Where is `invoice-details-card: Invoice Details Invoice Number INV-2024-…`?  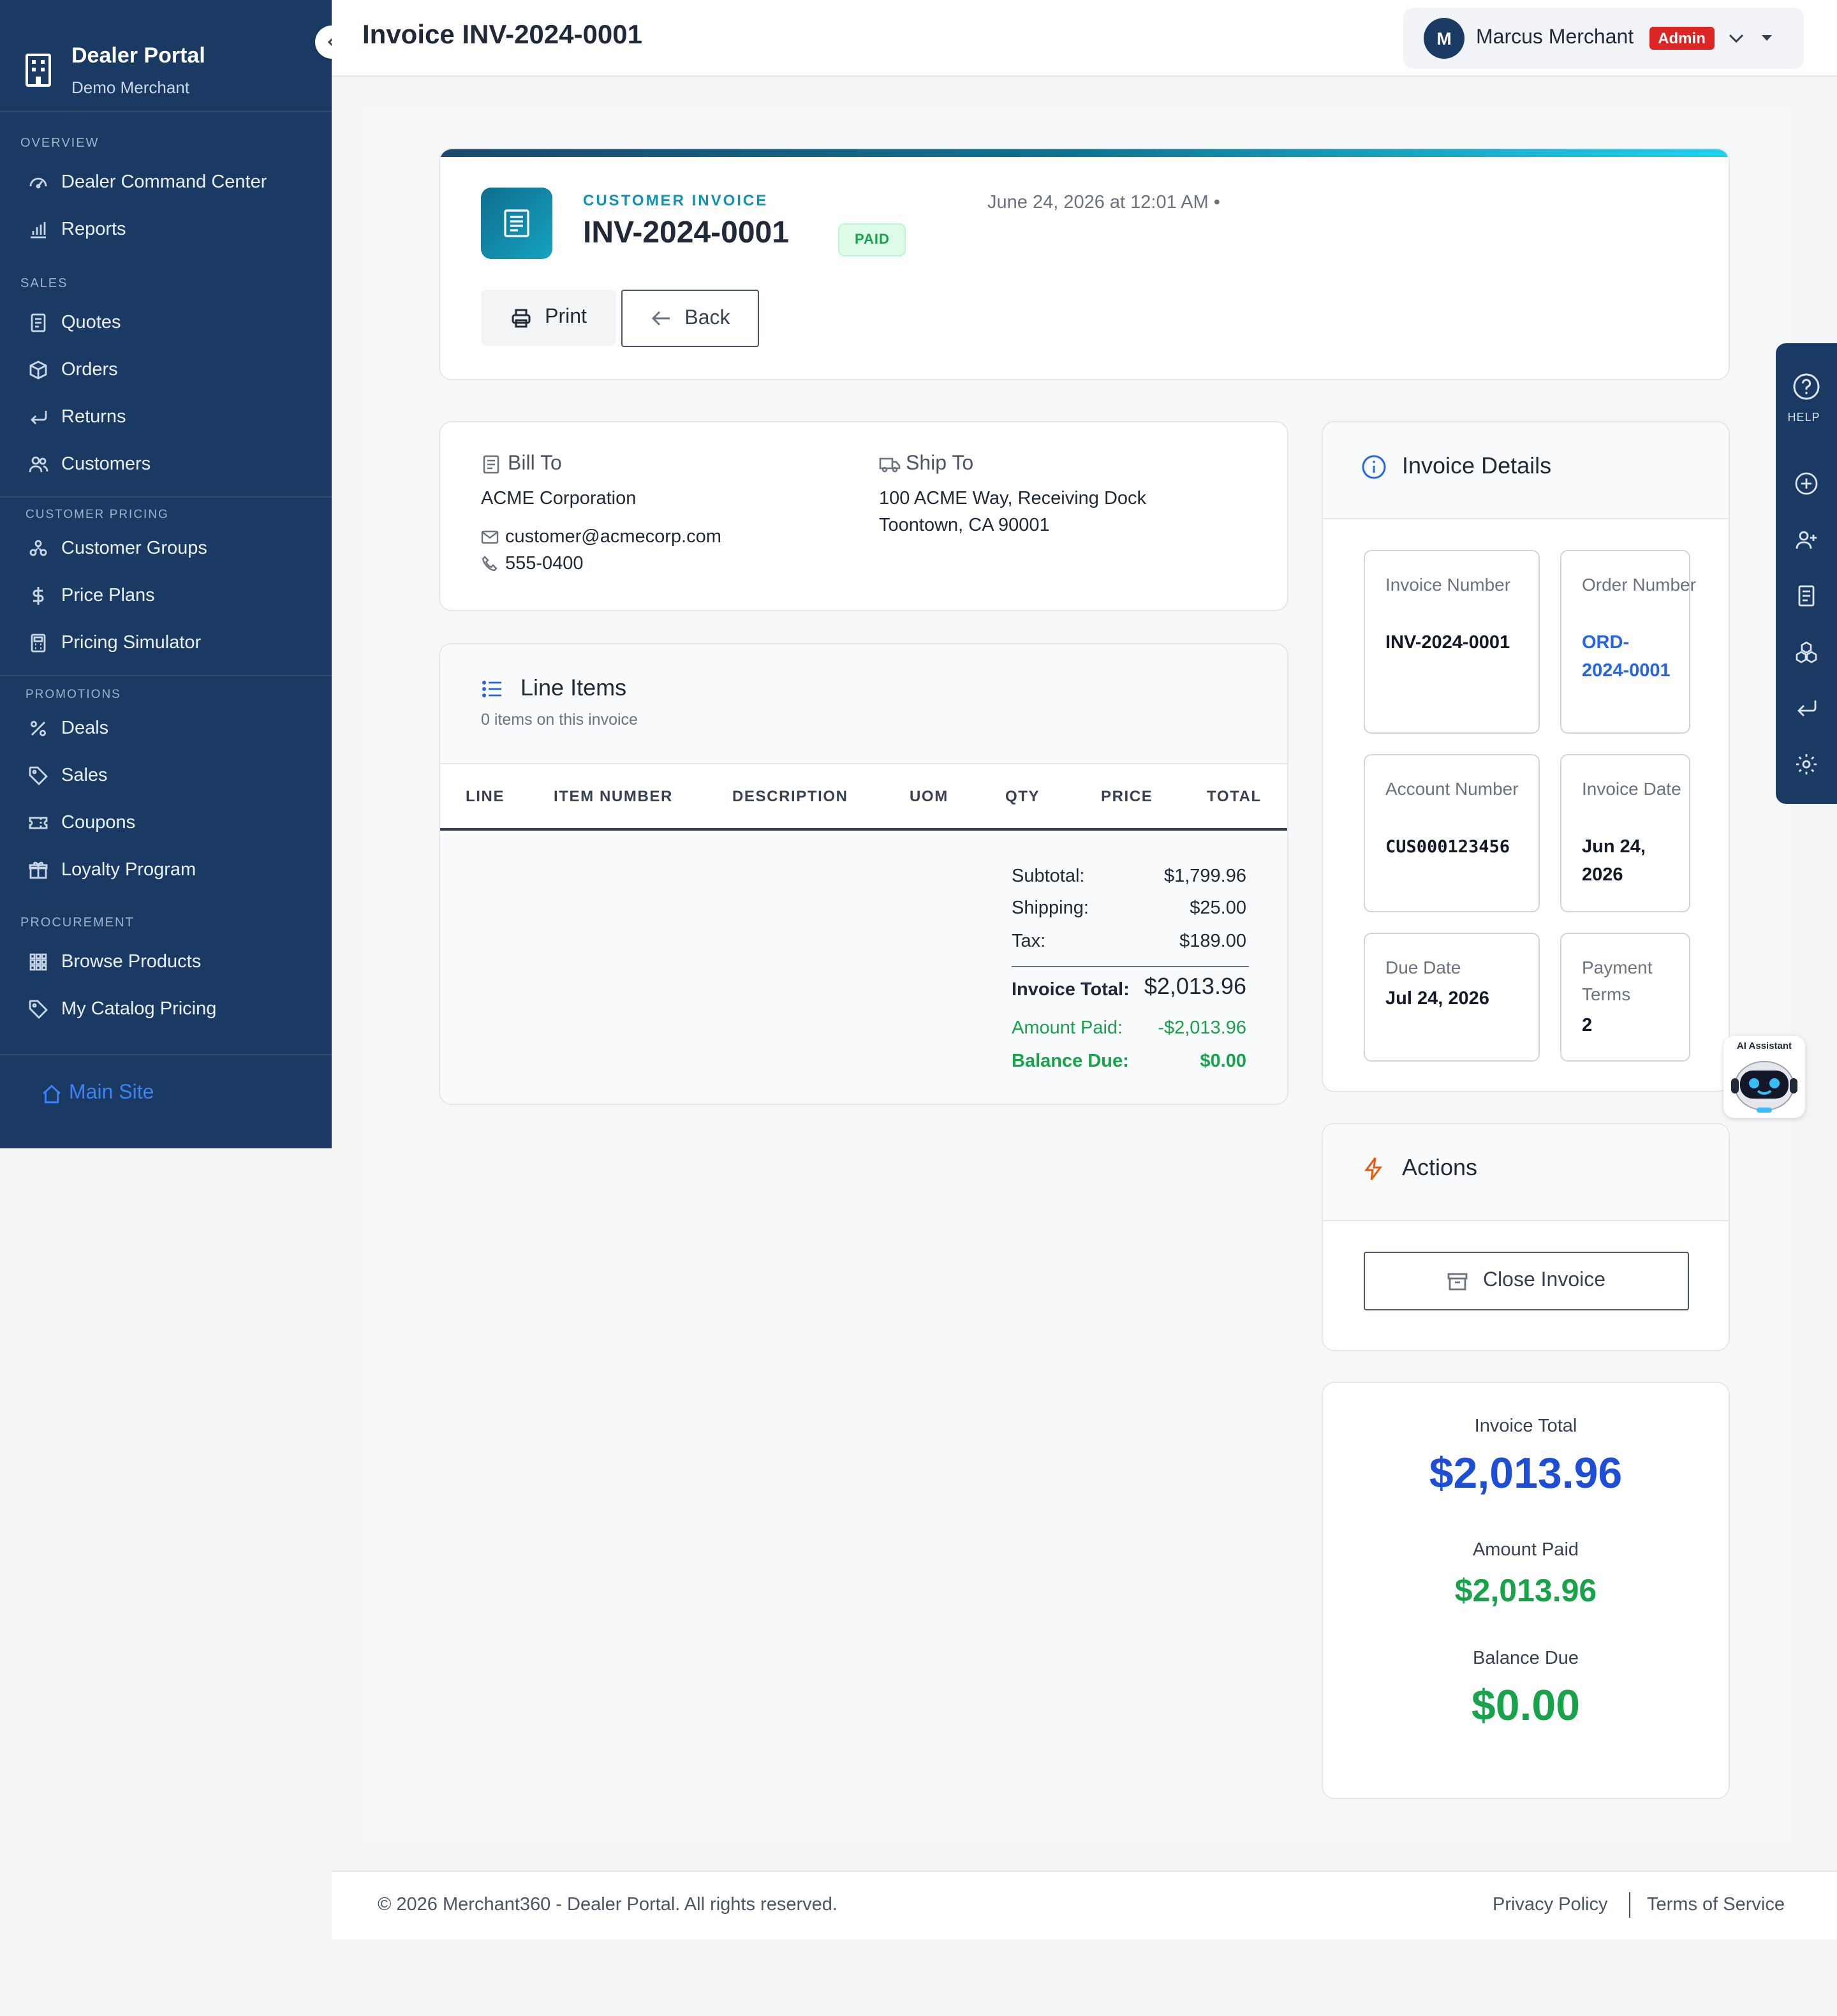 invoice-details-card: Invoice Details Invoice Number INV-2024-… is located at coordinates (1526, 756).